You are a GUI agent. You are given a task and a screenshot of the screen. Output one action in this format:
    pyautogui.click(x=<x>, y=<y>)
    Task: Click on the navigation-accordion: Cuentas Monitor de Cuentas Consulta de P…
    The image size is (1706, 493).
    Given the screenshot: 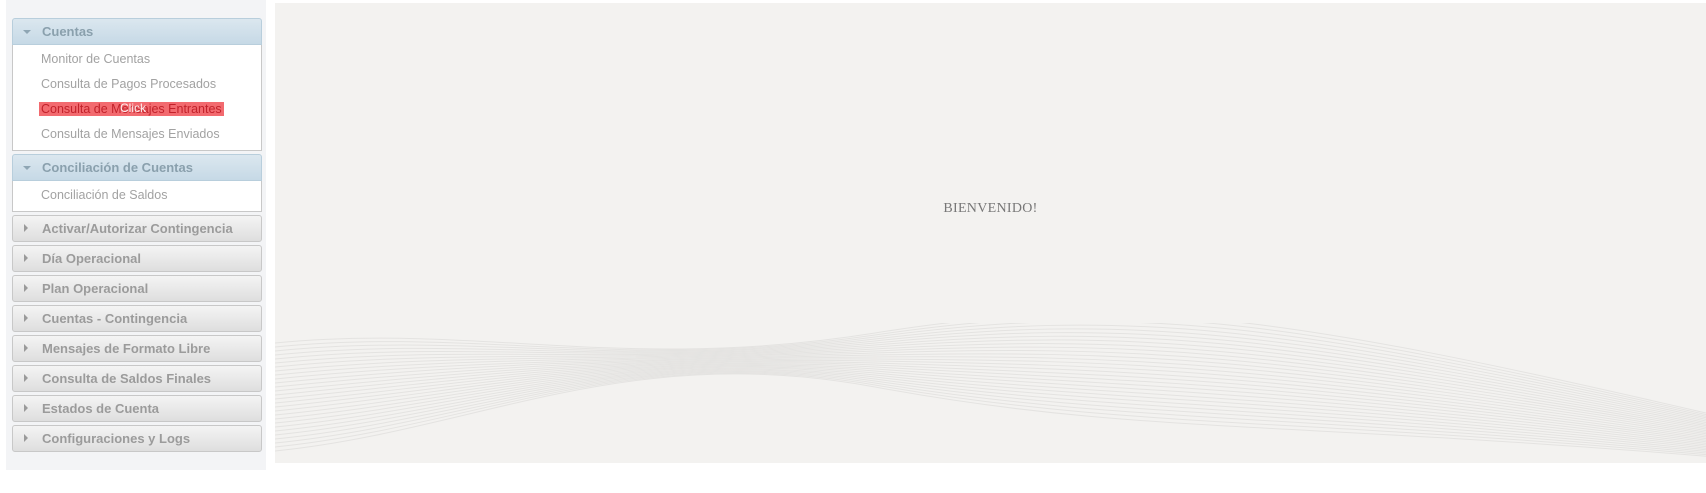 What is the action you would take?
    pyautogui.click(x=137, y=236)
    